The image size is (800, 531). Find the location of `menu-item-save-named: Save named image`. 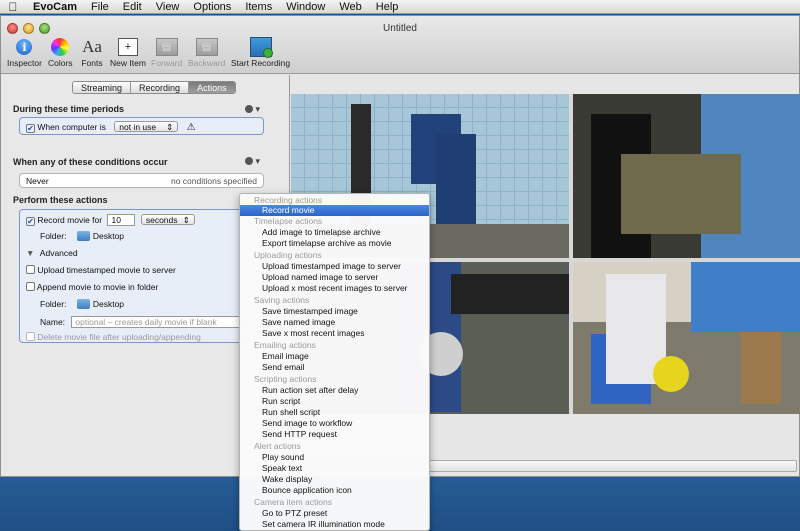

menu-item-save-named: Save named image is located at coordinates (334, 322).